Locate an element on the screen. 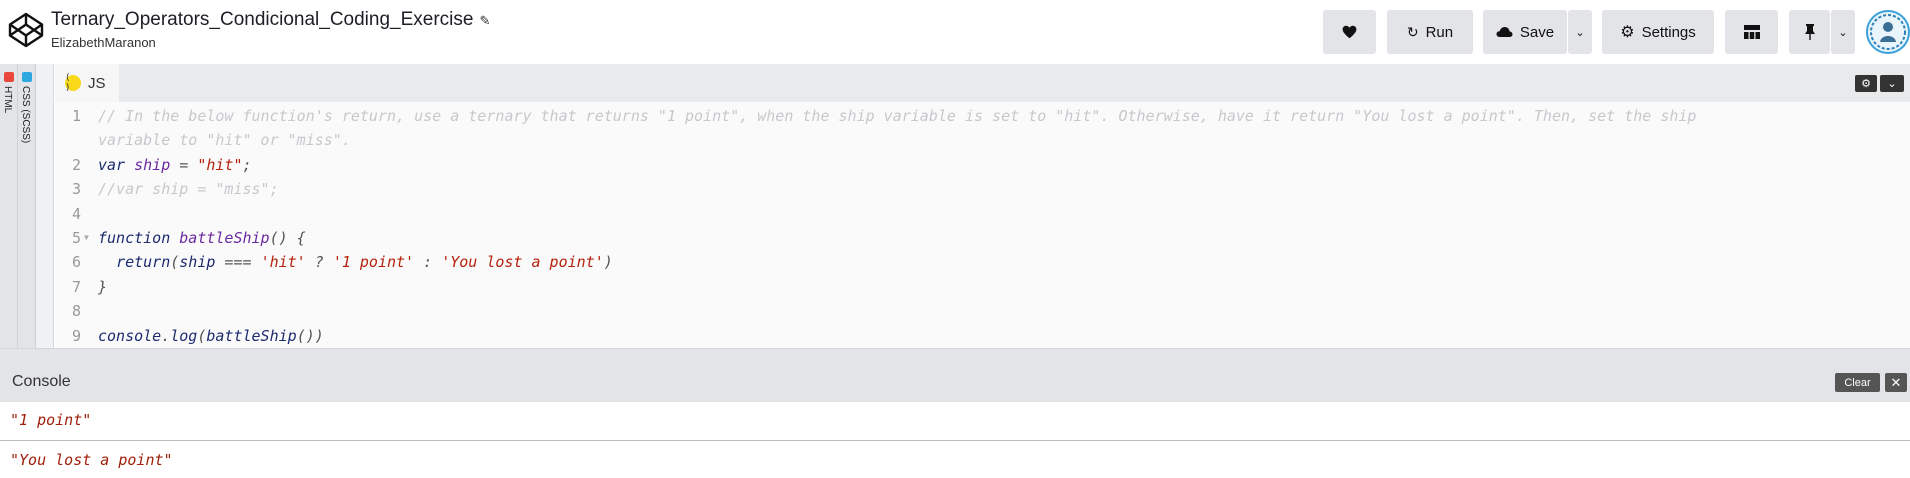  editor-settings-button: ⚙ is located at coordinates (1866, 83).